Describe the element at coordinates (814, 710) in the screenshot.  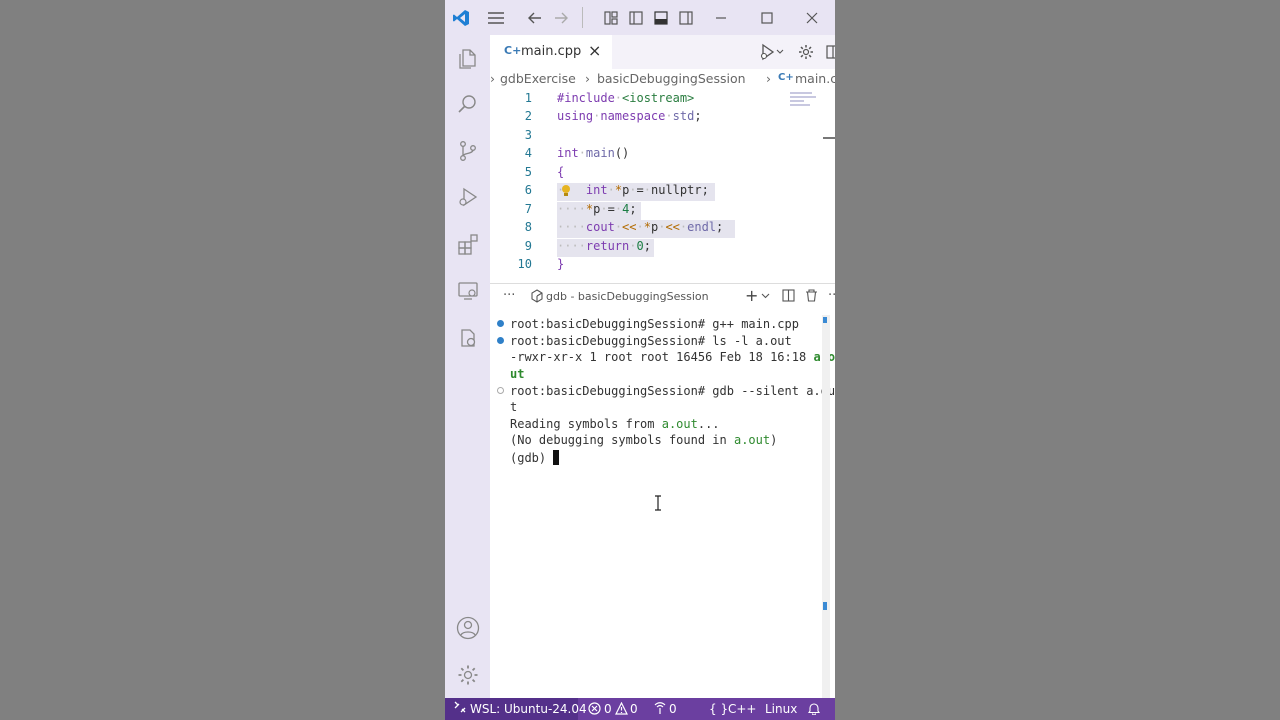
I see `notification-bell-icon` at that location.